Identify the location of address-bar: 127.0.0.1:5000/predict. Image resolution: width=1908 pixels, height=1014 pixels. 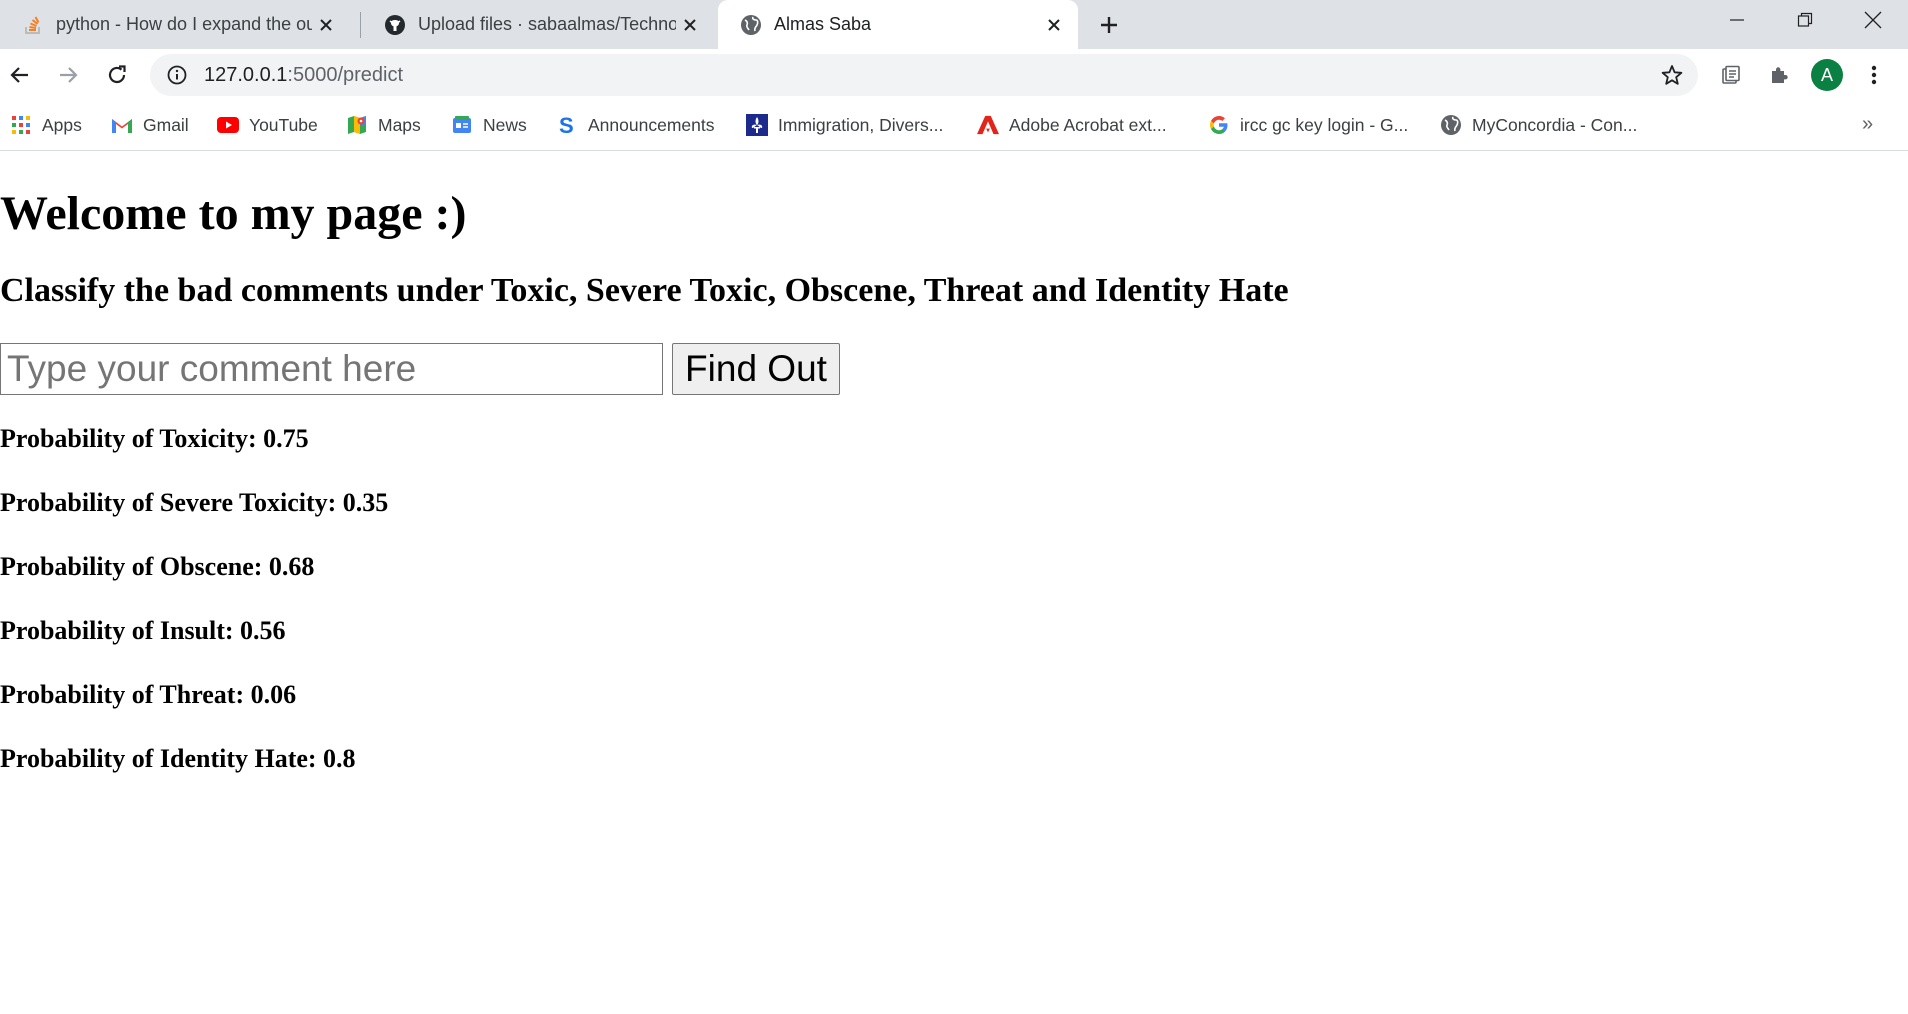
(924, 75).